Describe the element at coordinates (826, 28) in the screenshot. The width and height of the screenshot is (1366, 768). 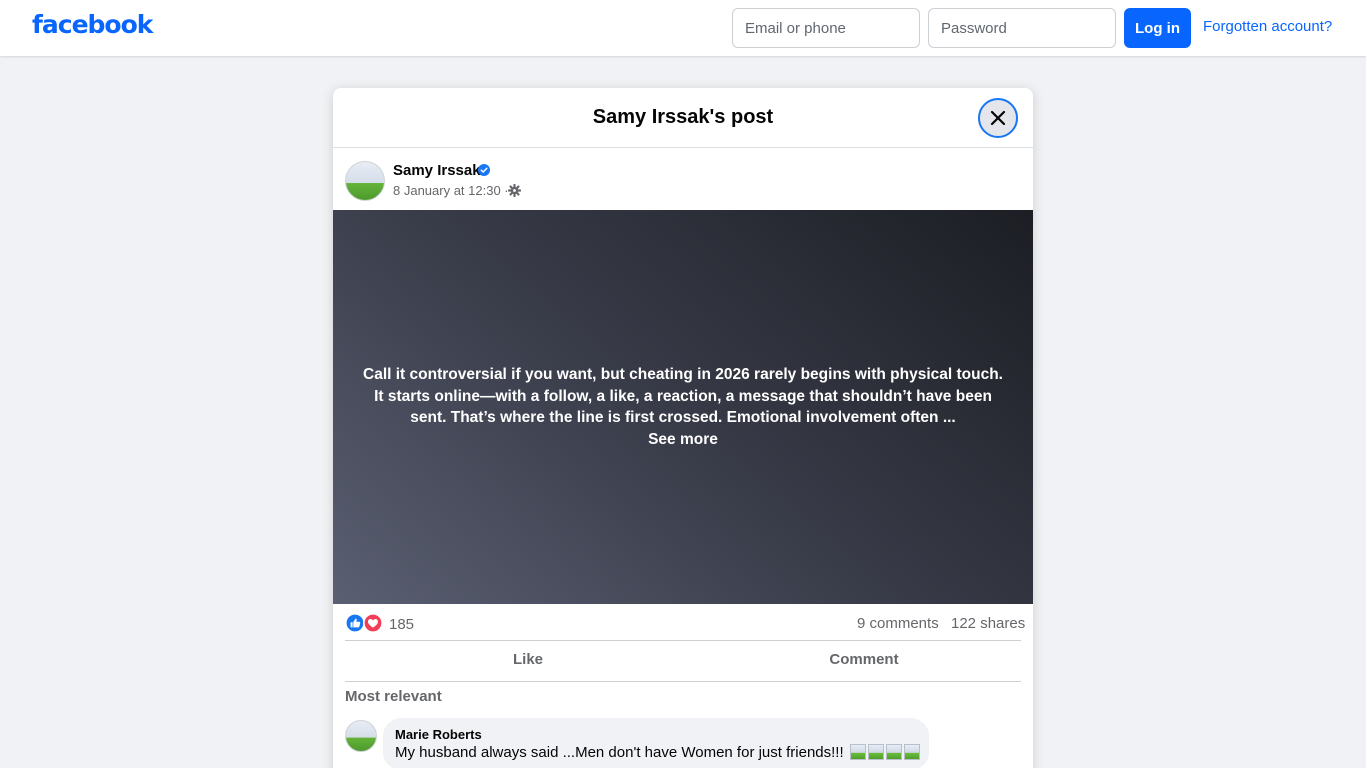
I see `email-input` at that location.